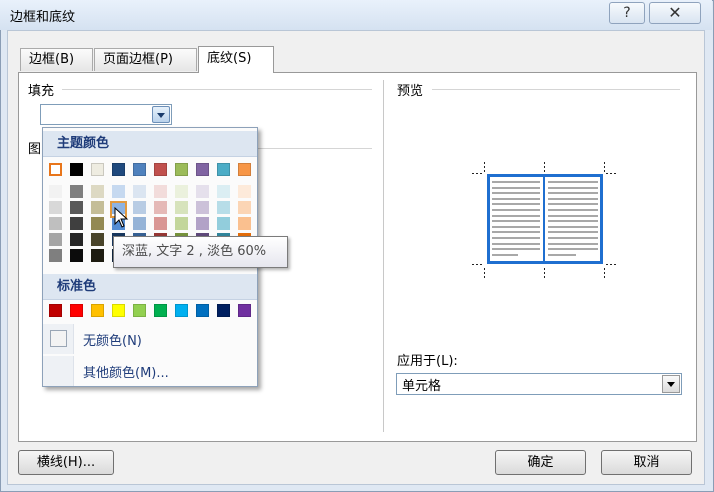 The height and width of the screenshot is (492, 714). I want to click on pattern-group-label: 图, so click(35, 149).